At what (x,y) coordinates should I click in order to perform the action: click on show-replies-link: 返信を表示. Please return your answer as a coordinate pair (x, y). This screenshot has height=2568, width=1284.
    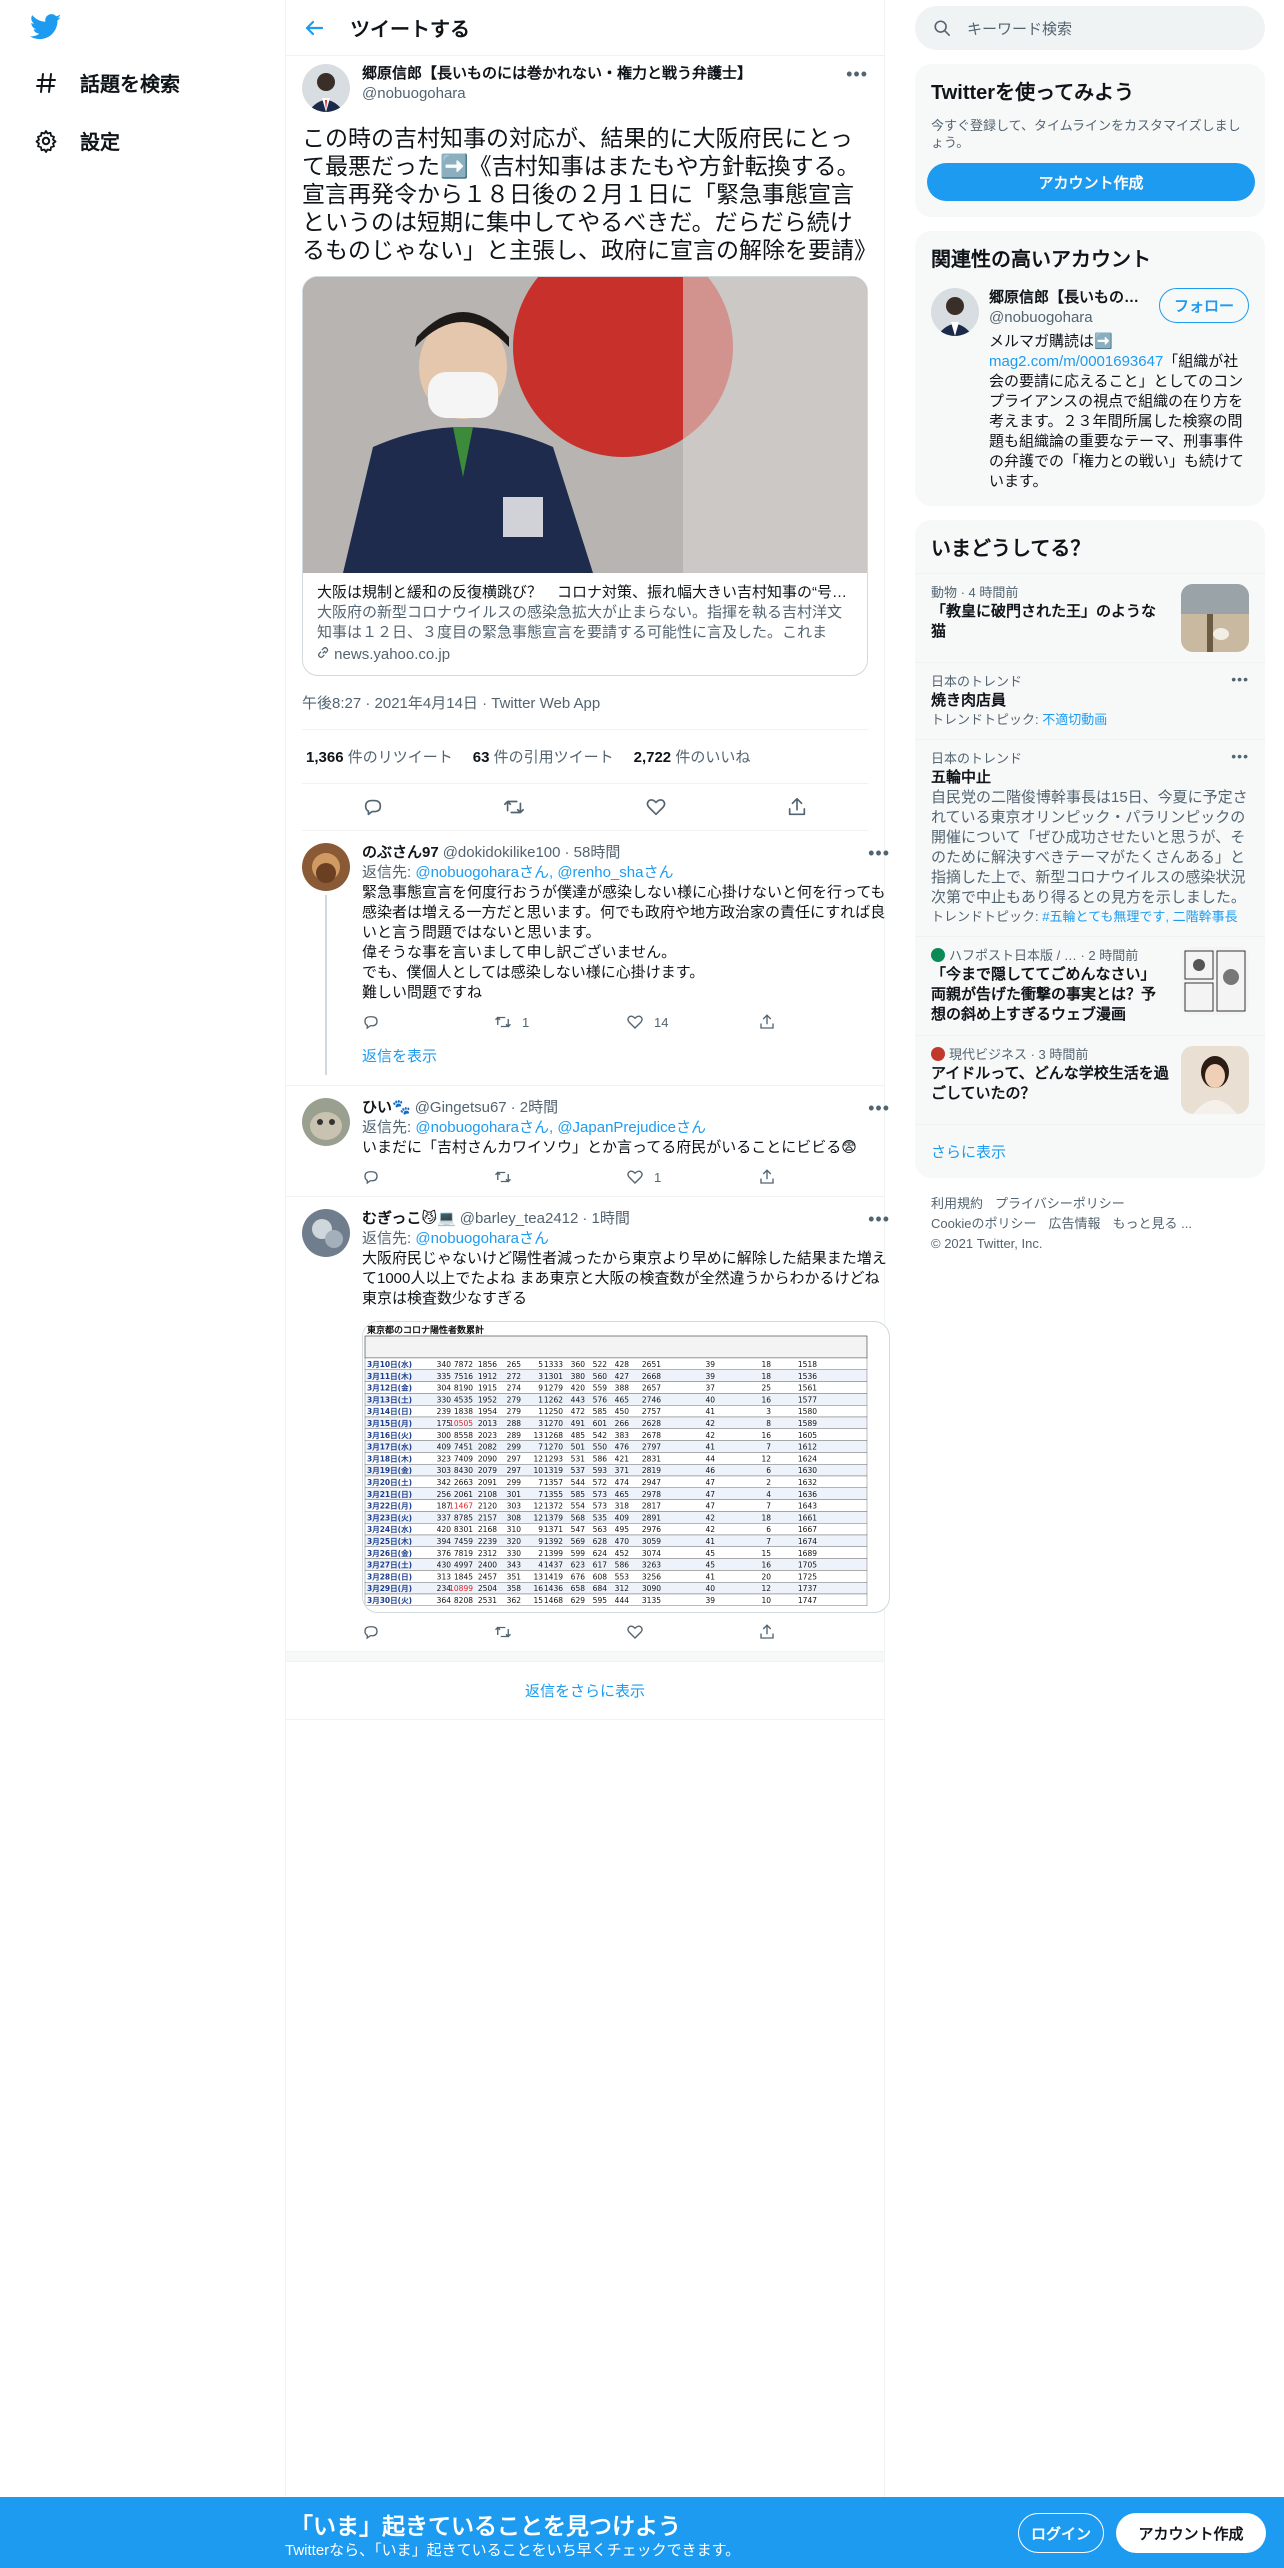
    Looking at the image, I should click on (626, 1055).